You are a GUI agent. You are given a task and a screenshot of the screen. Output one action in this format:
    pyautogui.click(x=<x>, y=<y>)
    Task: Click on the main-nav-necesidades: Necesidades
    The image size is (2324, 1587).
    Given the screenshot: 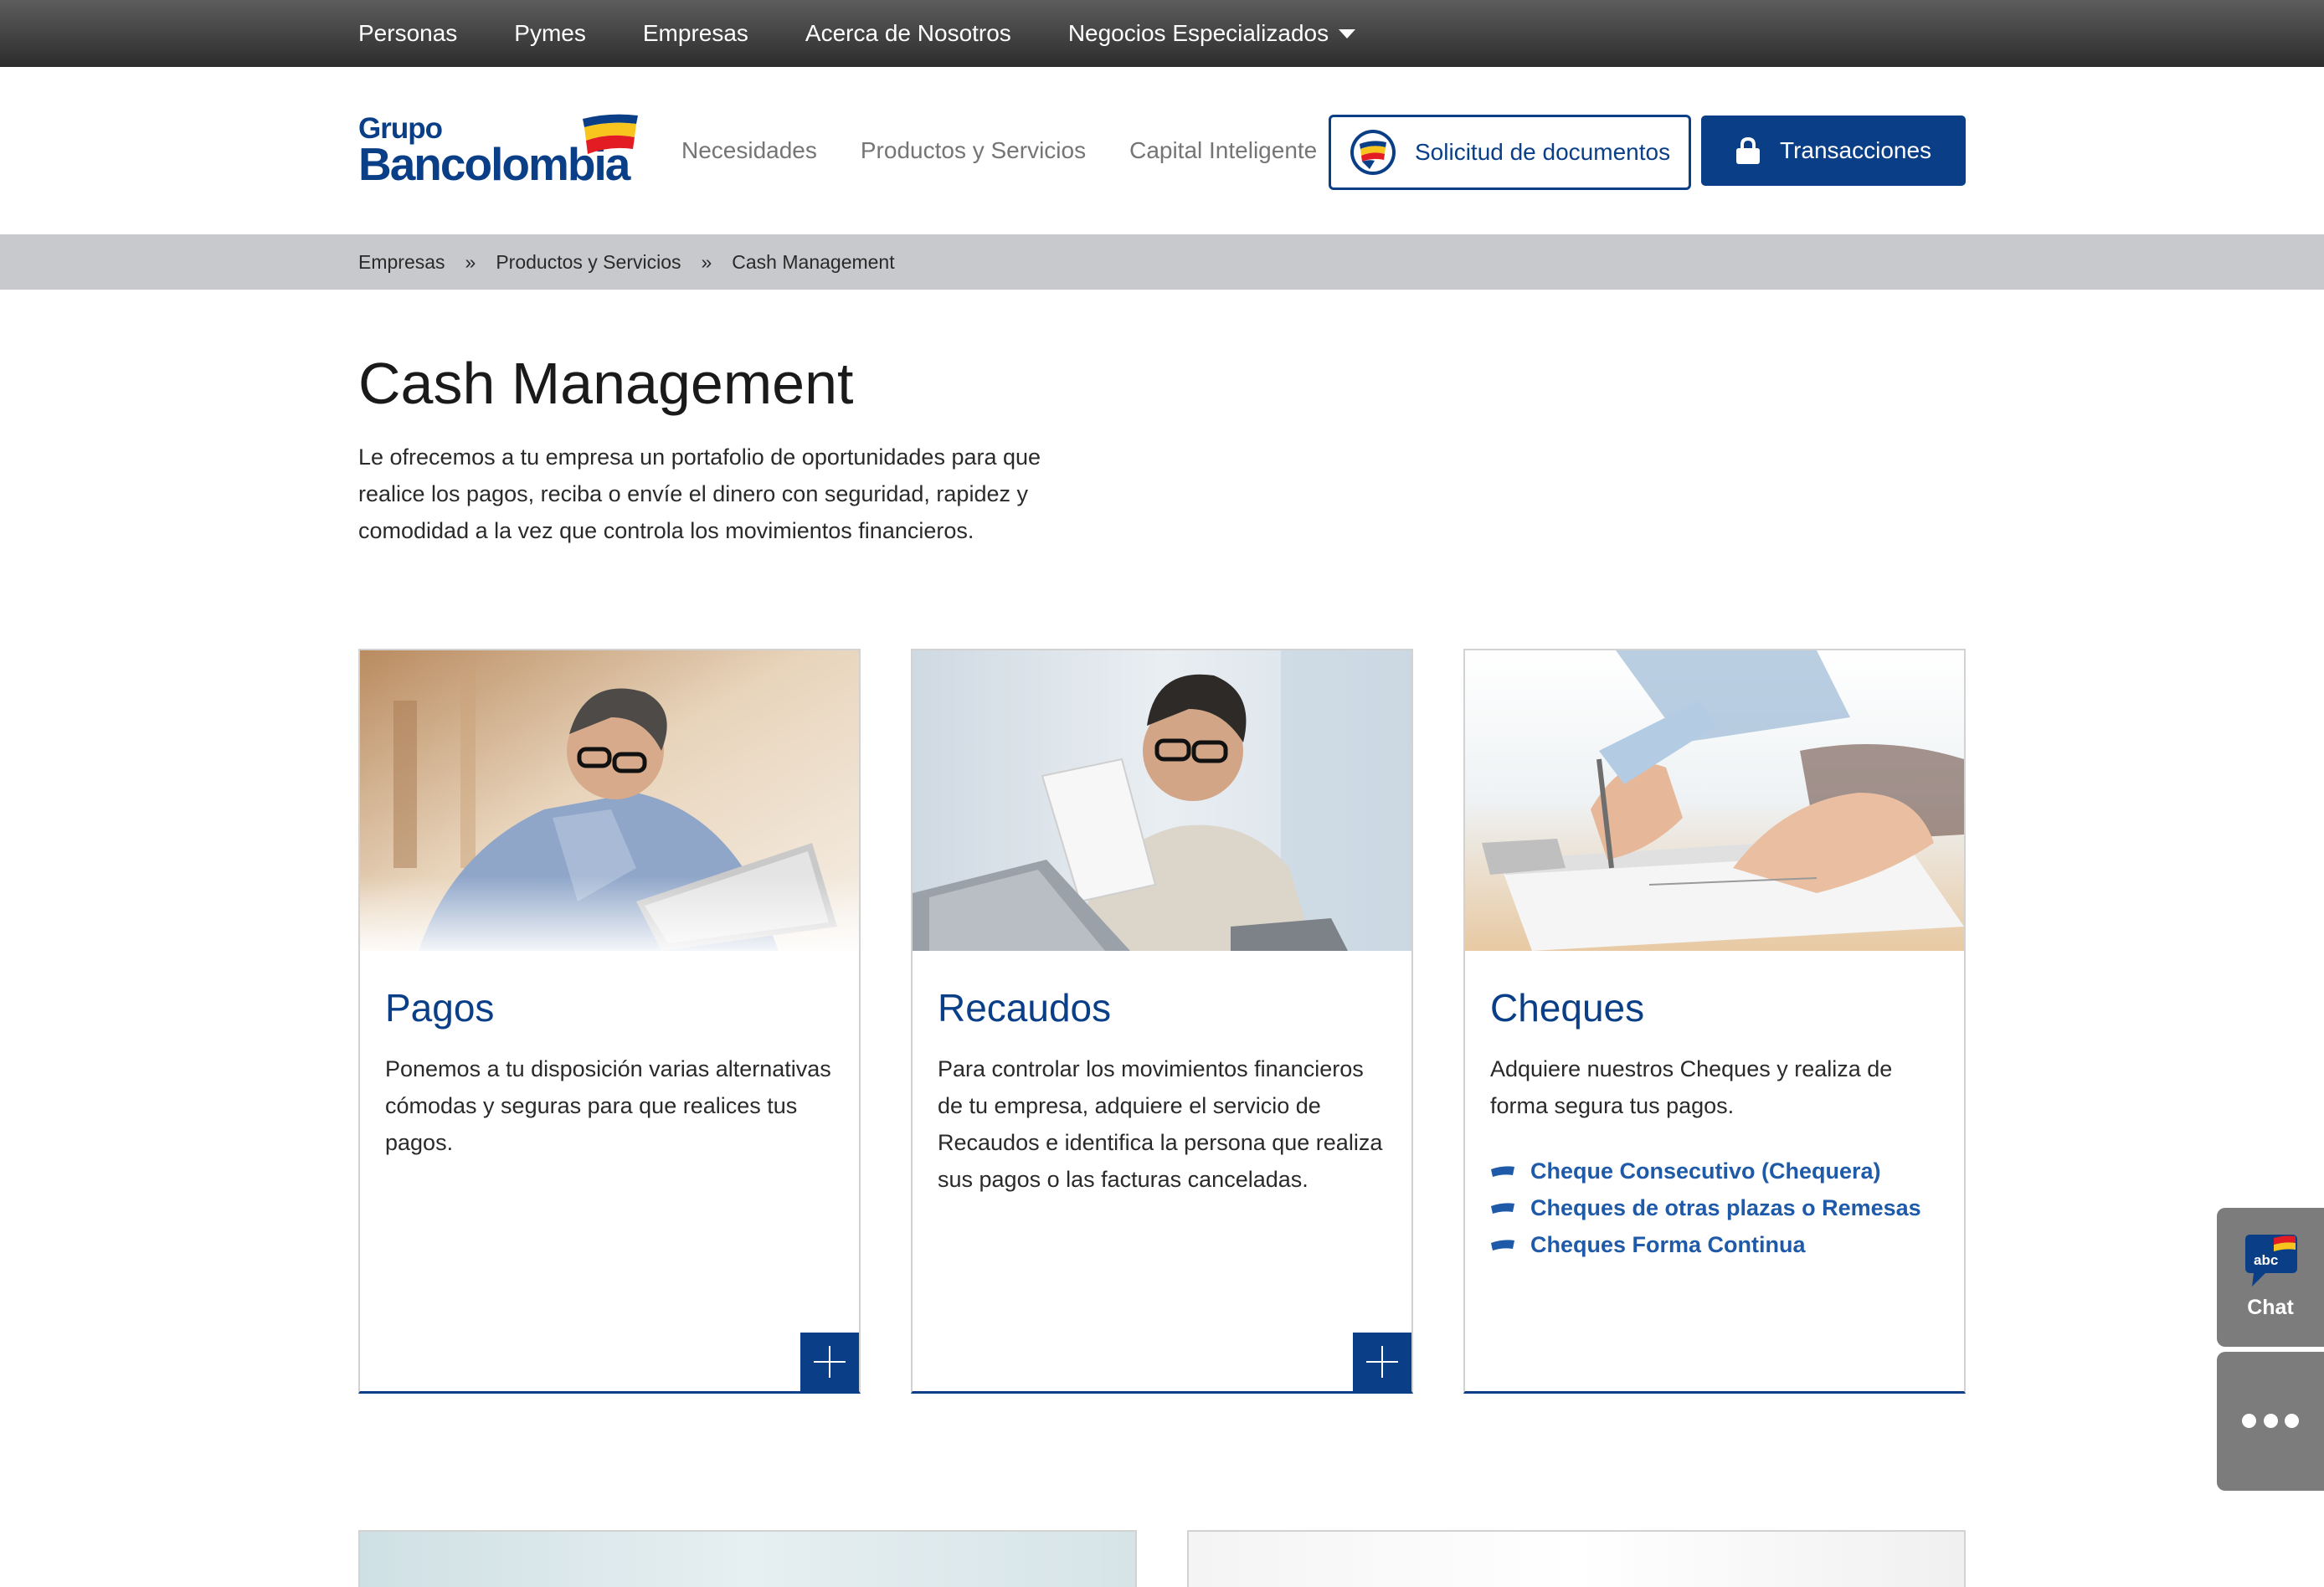 What is the action you would take?
    pyautogui.click(x=749, y=151)
    